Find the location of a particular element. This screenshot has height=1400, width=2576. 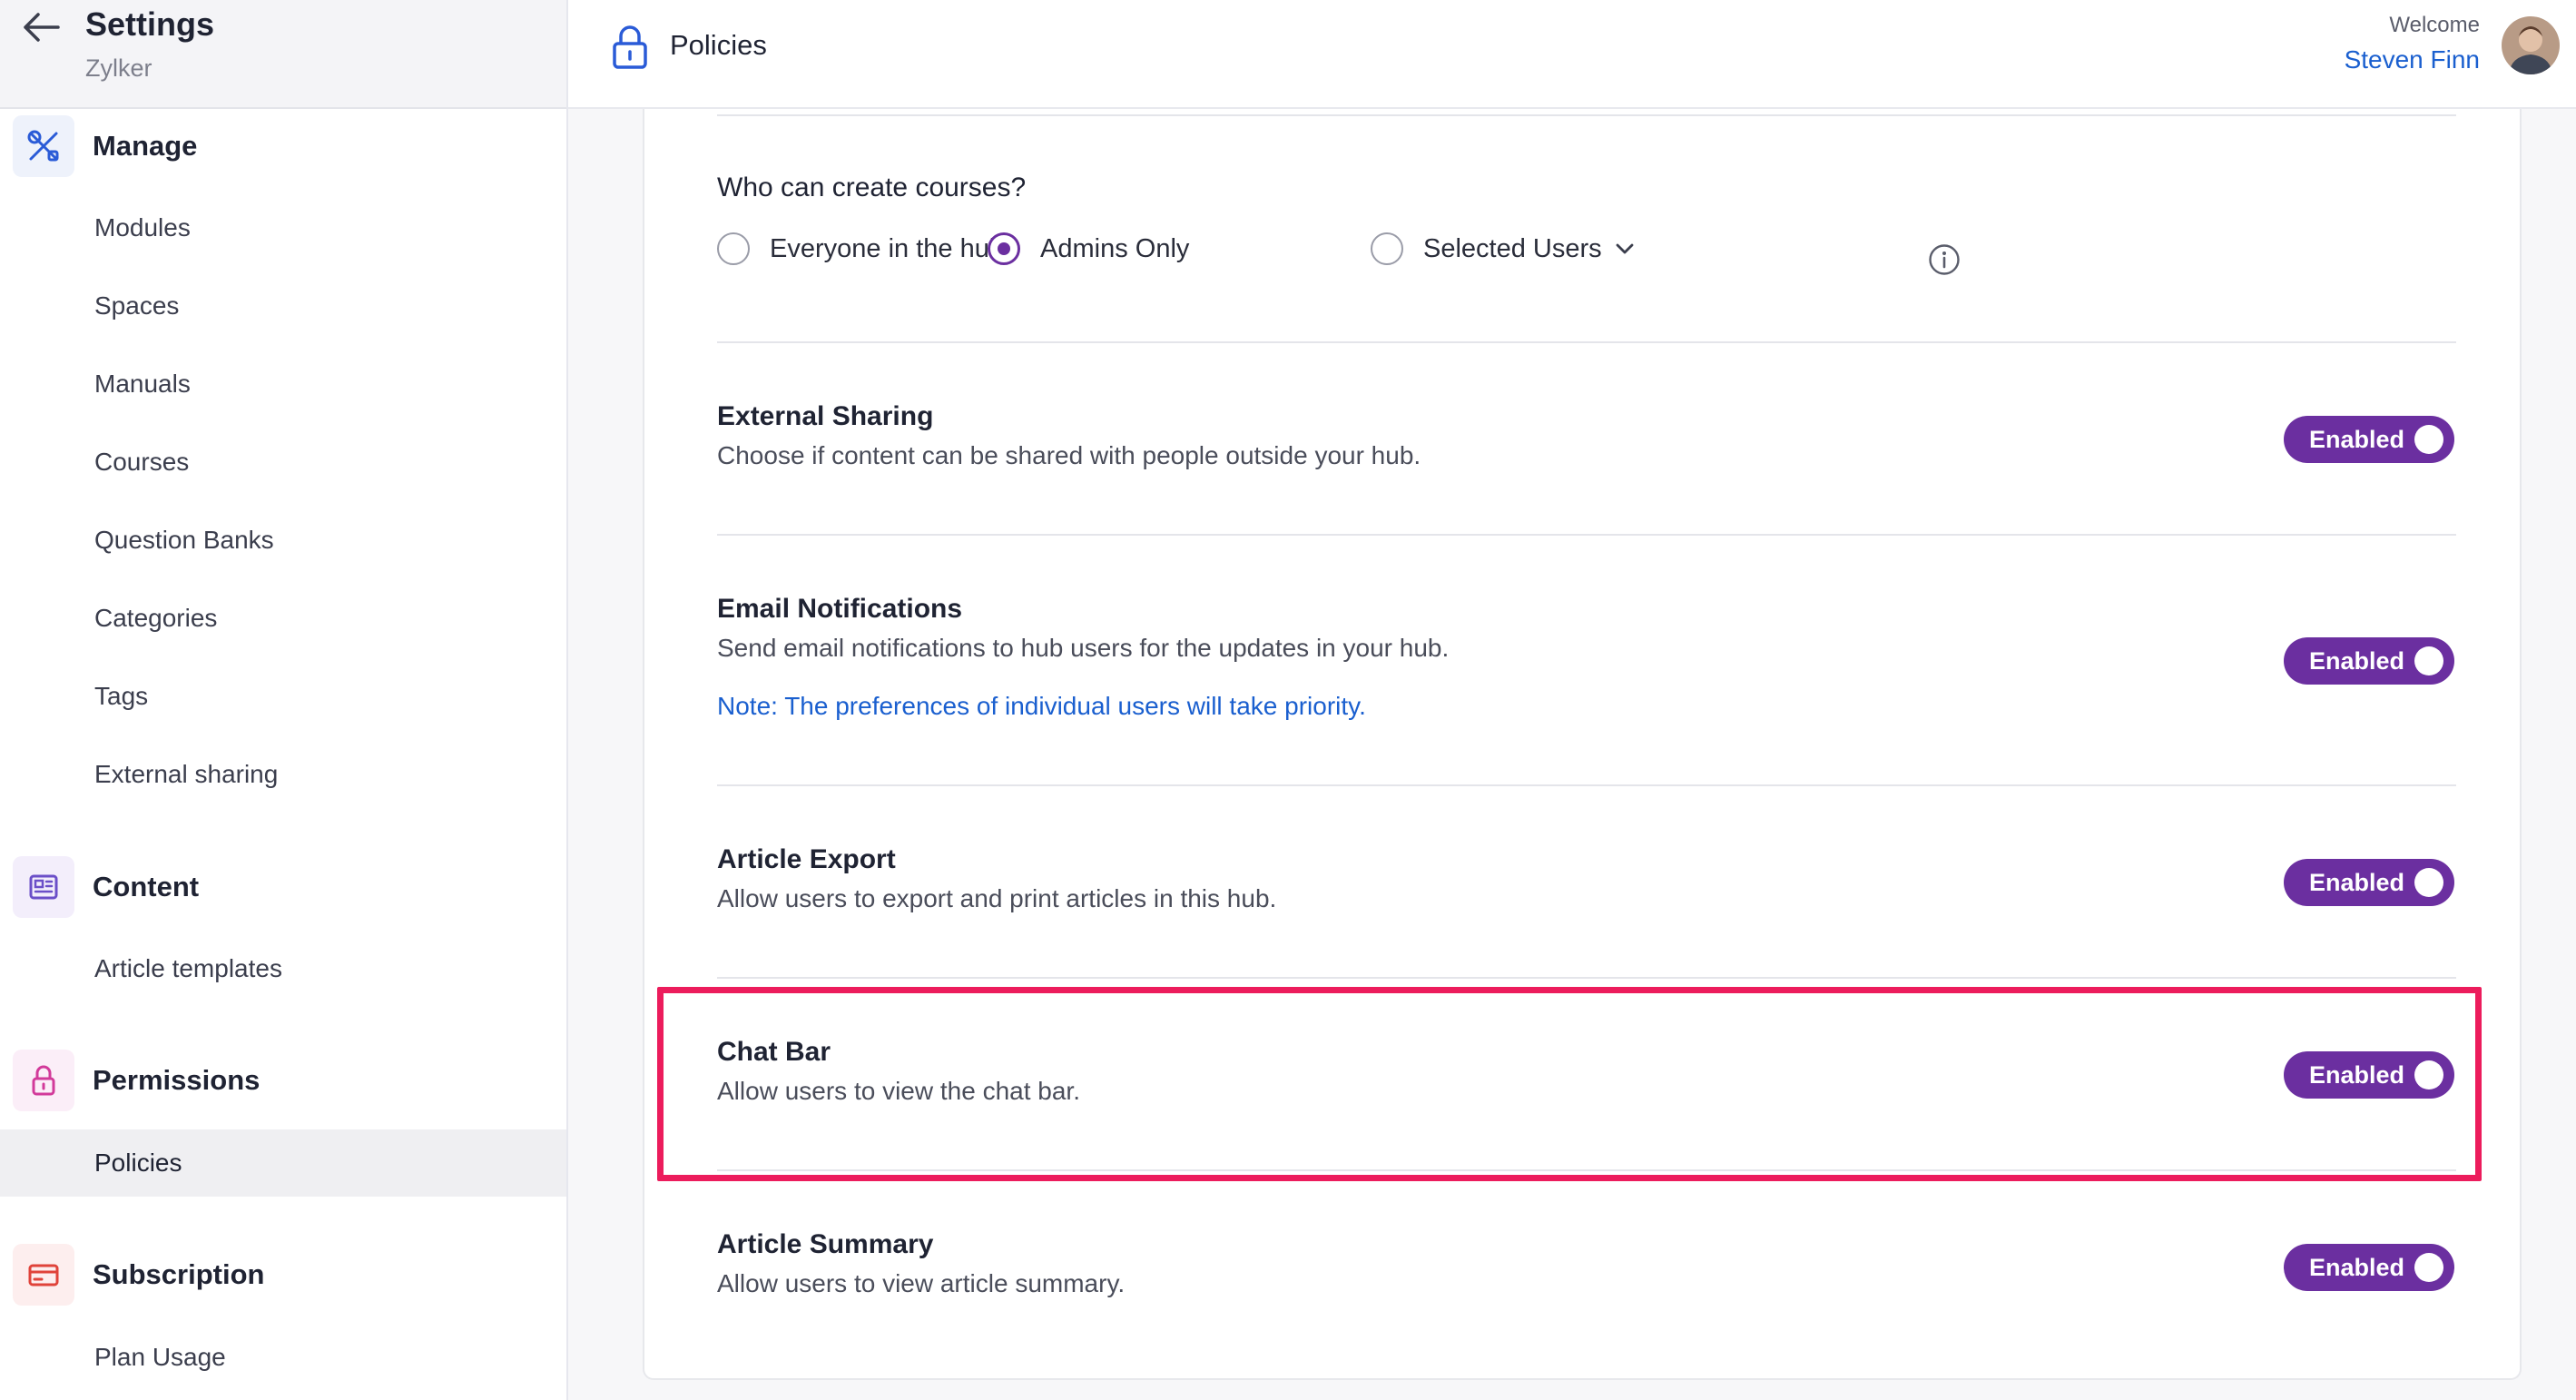

toggle-email-notifications: Enabled is located at coordinates (2369, 661).